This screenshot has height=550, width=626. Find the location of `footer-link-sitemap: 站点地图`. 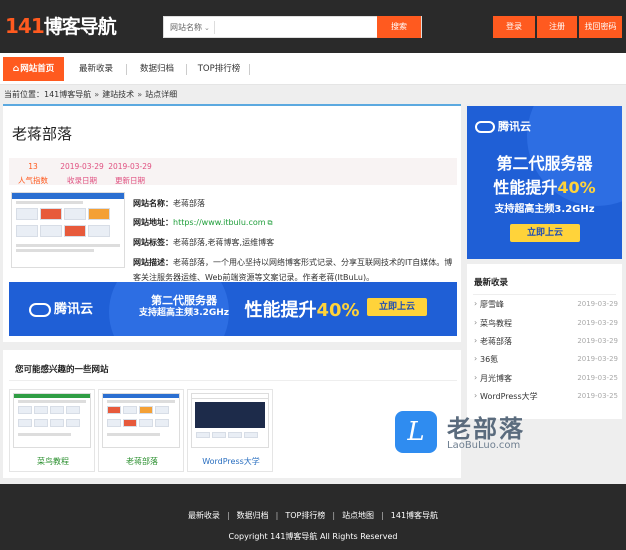

footer-link-sitemap: 站点地图 is located at coordinates (358, 515).